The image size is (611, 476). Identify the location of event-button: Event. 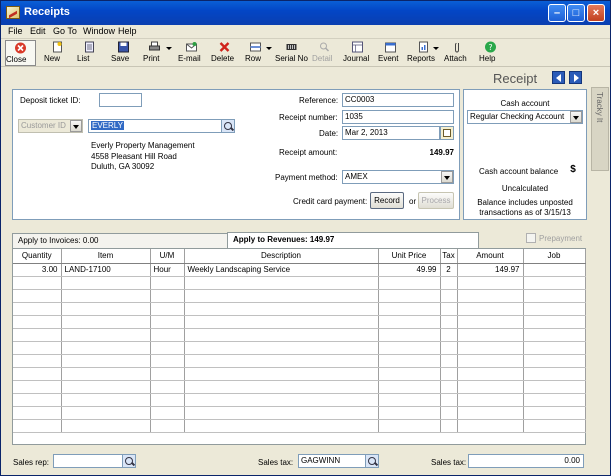
(390, 53).